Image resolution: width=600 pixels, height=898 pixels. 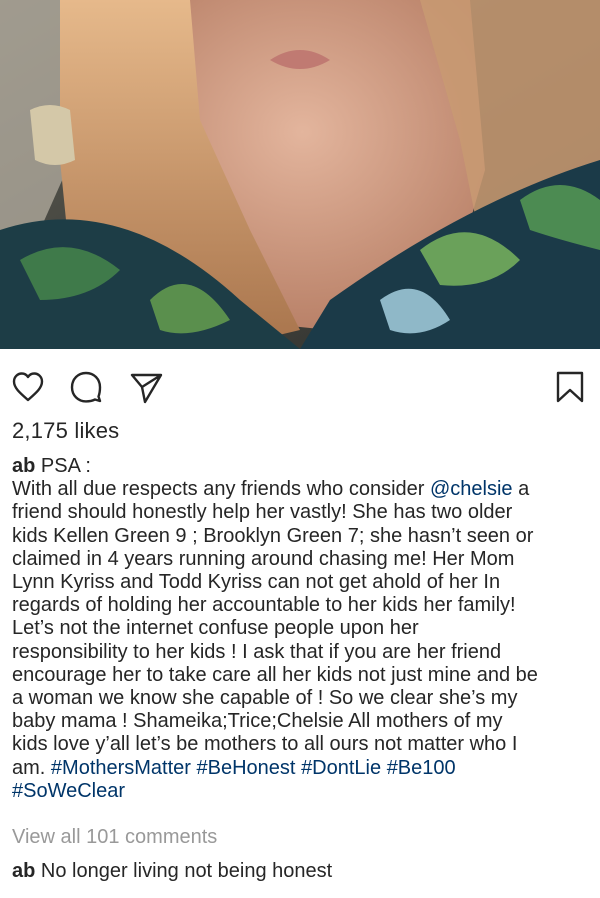 I want to click on caption-text: am., so click(x=31, y=767).